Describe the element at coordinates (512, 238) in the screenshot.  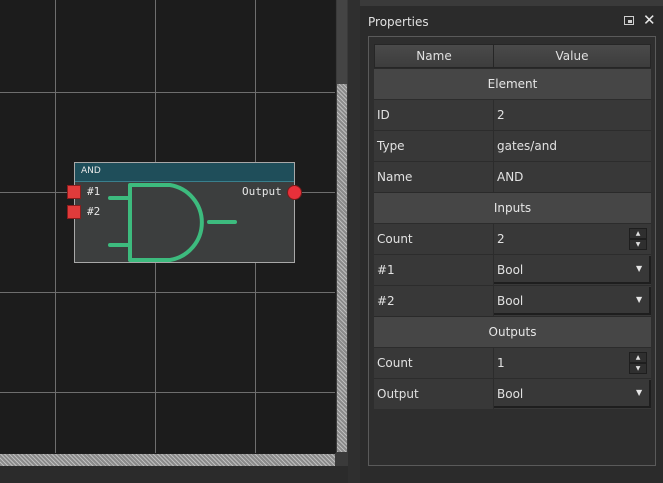
I see `table-row: Count 2 ▲ ▼` at that location.